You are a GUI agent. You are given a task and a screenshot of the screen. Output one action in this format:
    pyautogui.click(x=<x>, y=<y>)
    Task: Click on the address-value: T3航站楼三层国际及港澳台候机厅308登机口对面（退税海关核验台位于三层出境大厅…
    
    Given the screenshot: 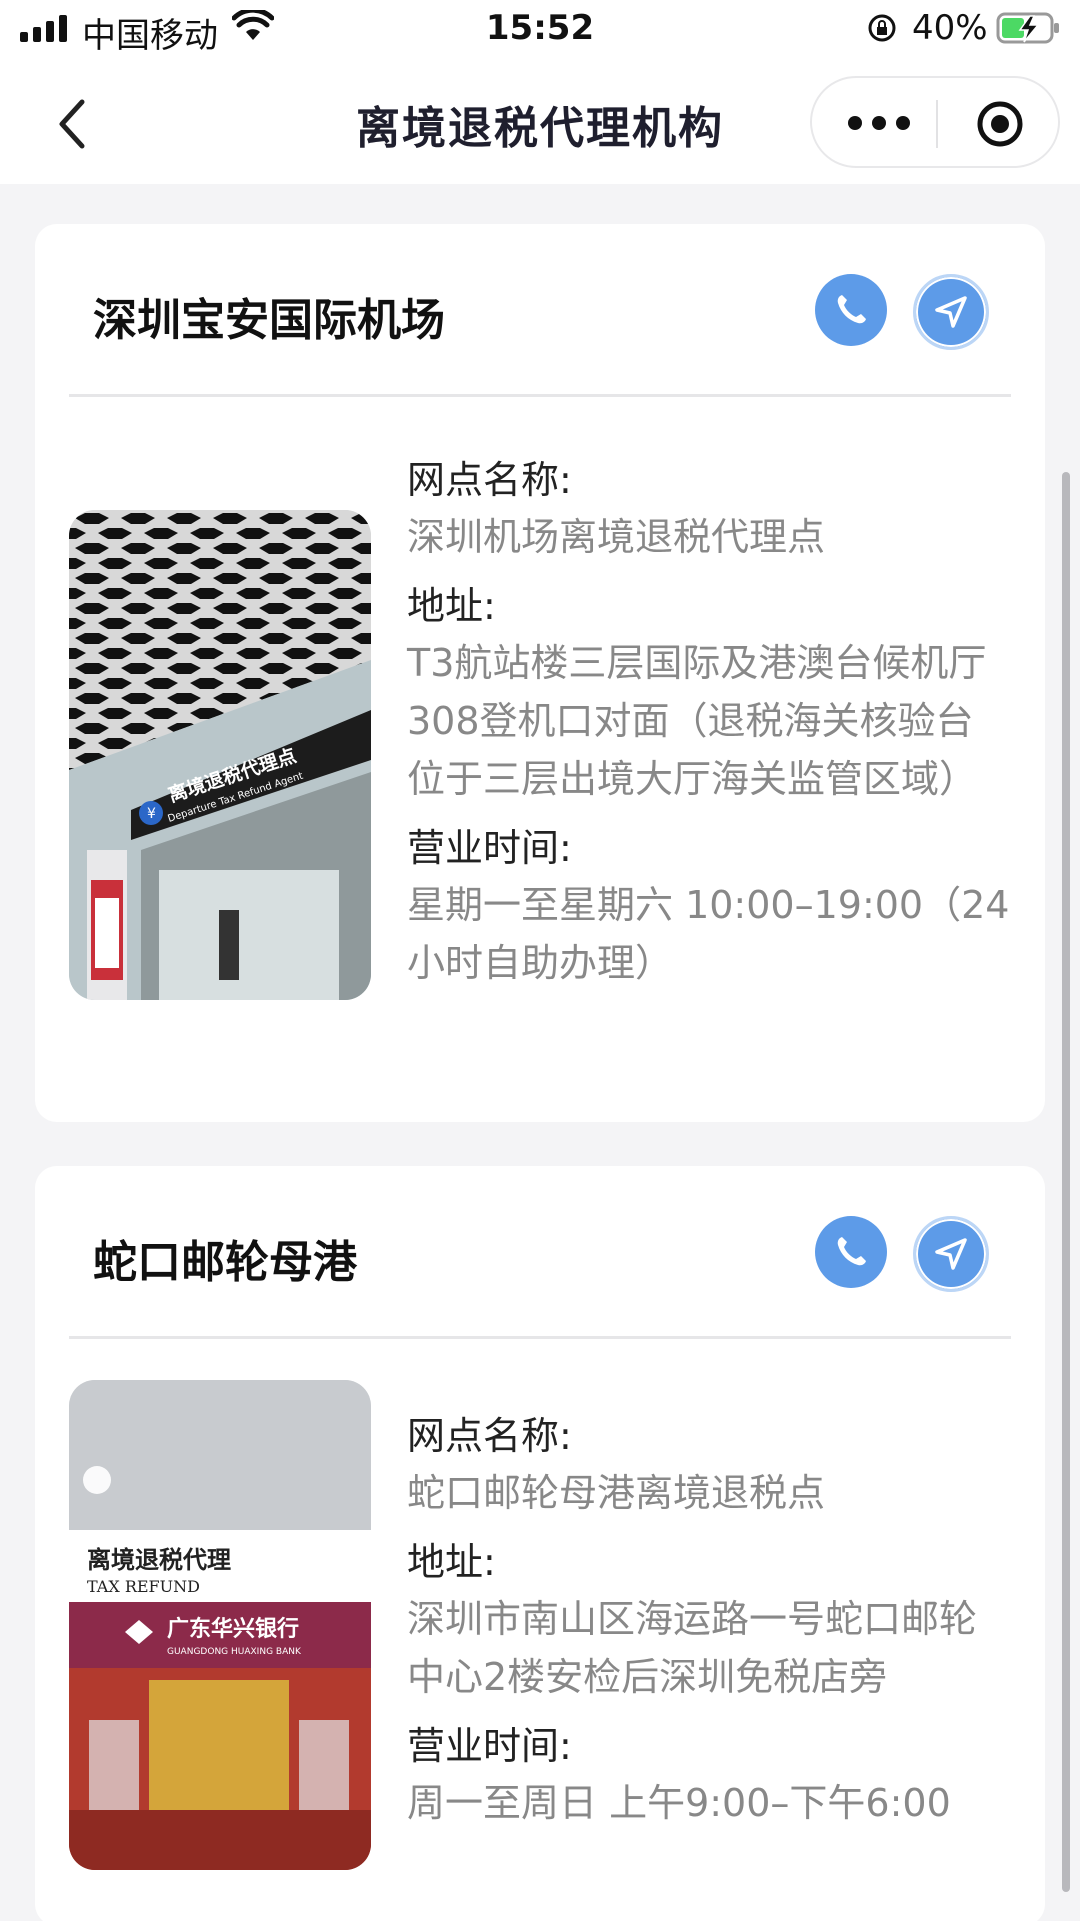 What is the action you would take?
    pyautogui.click(x=697, y=721)
    